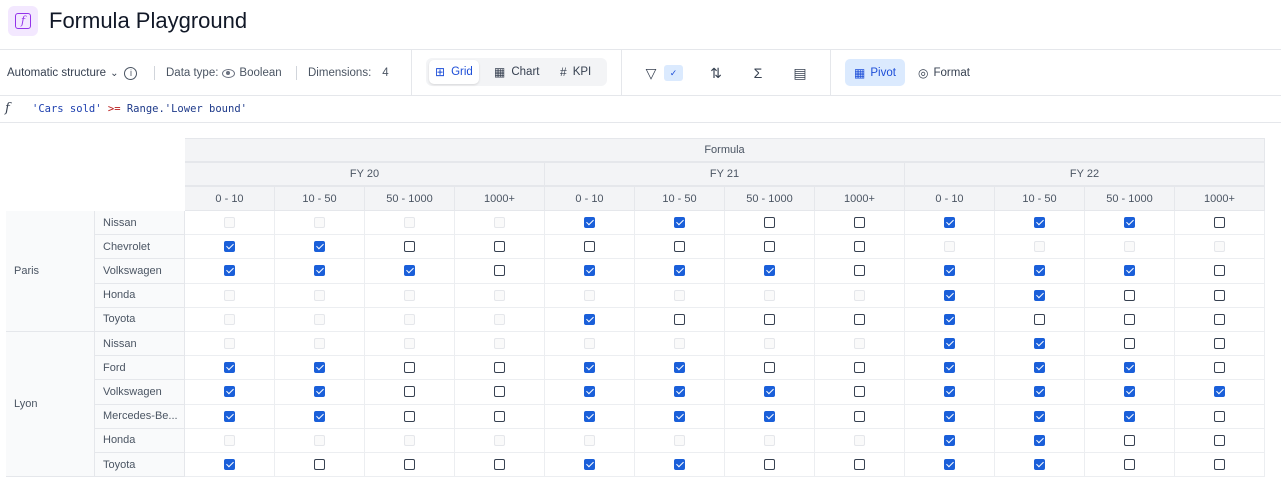 The image size is (1281, 489). What do you see at coordinates (365, 174) in the screenshot?
I see `column-header-year: FY 20` at bounding box center [365, 174].